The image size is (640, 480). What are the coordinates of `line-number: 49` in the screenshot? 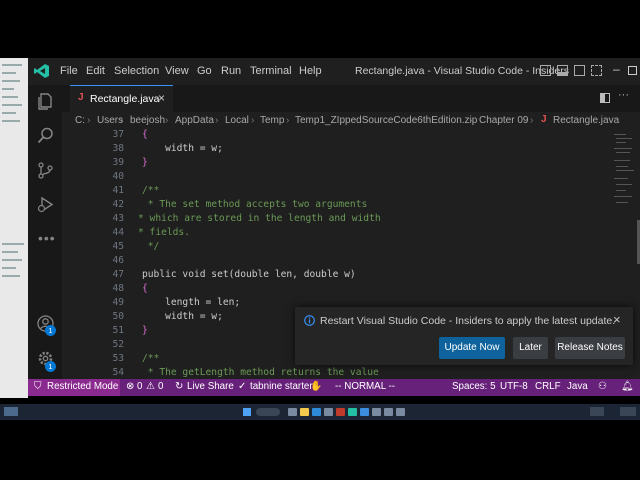 It's located at (118, 302).